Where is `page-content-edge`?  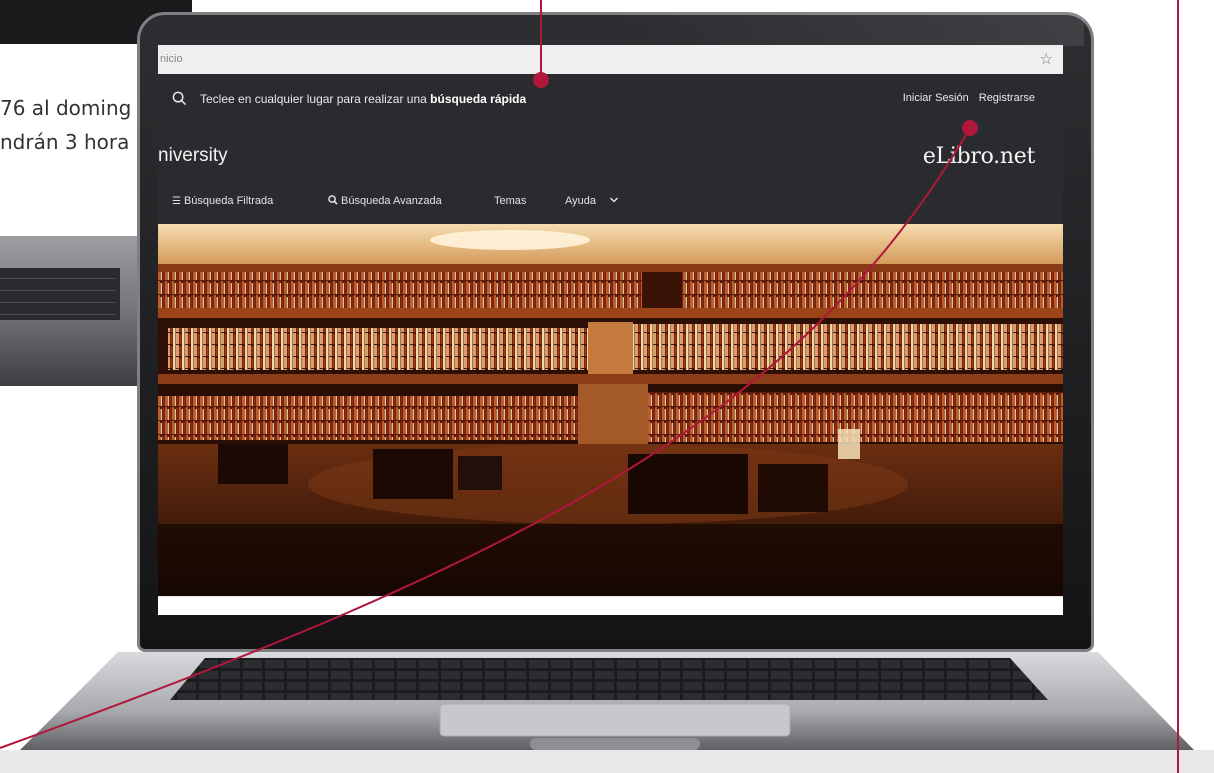 page-content-edge is located at coordinates (610, 605).